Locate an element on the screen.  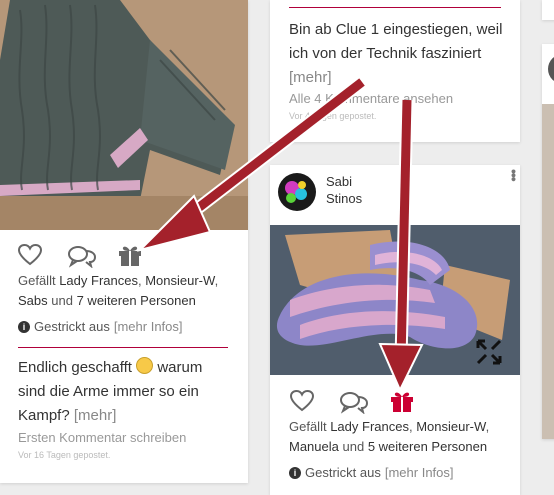
first-comment-link: Ersten Kommentar schreiben is located at coordinates (102, 437).